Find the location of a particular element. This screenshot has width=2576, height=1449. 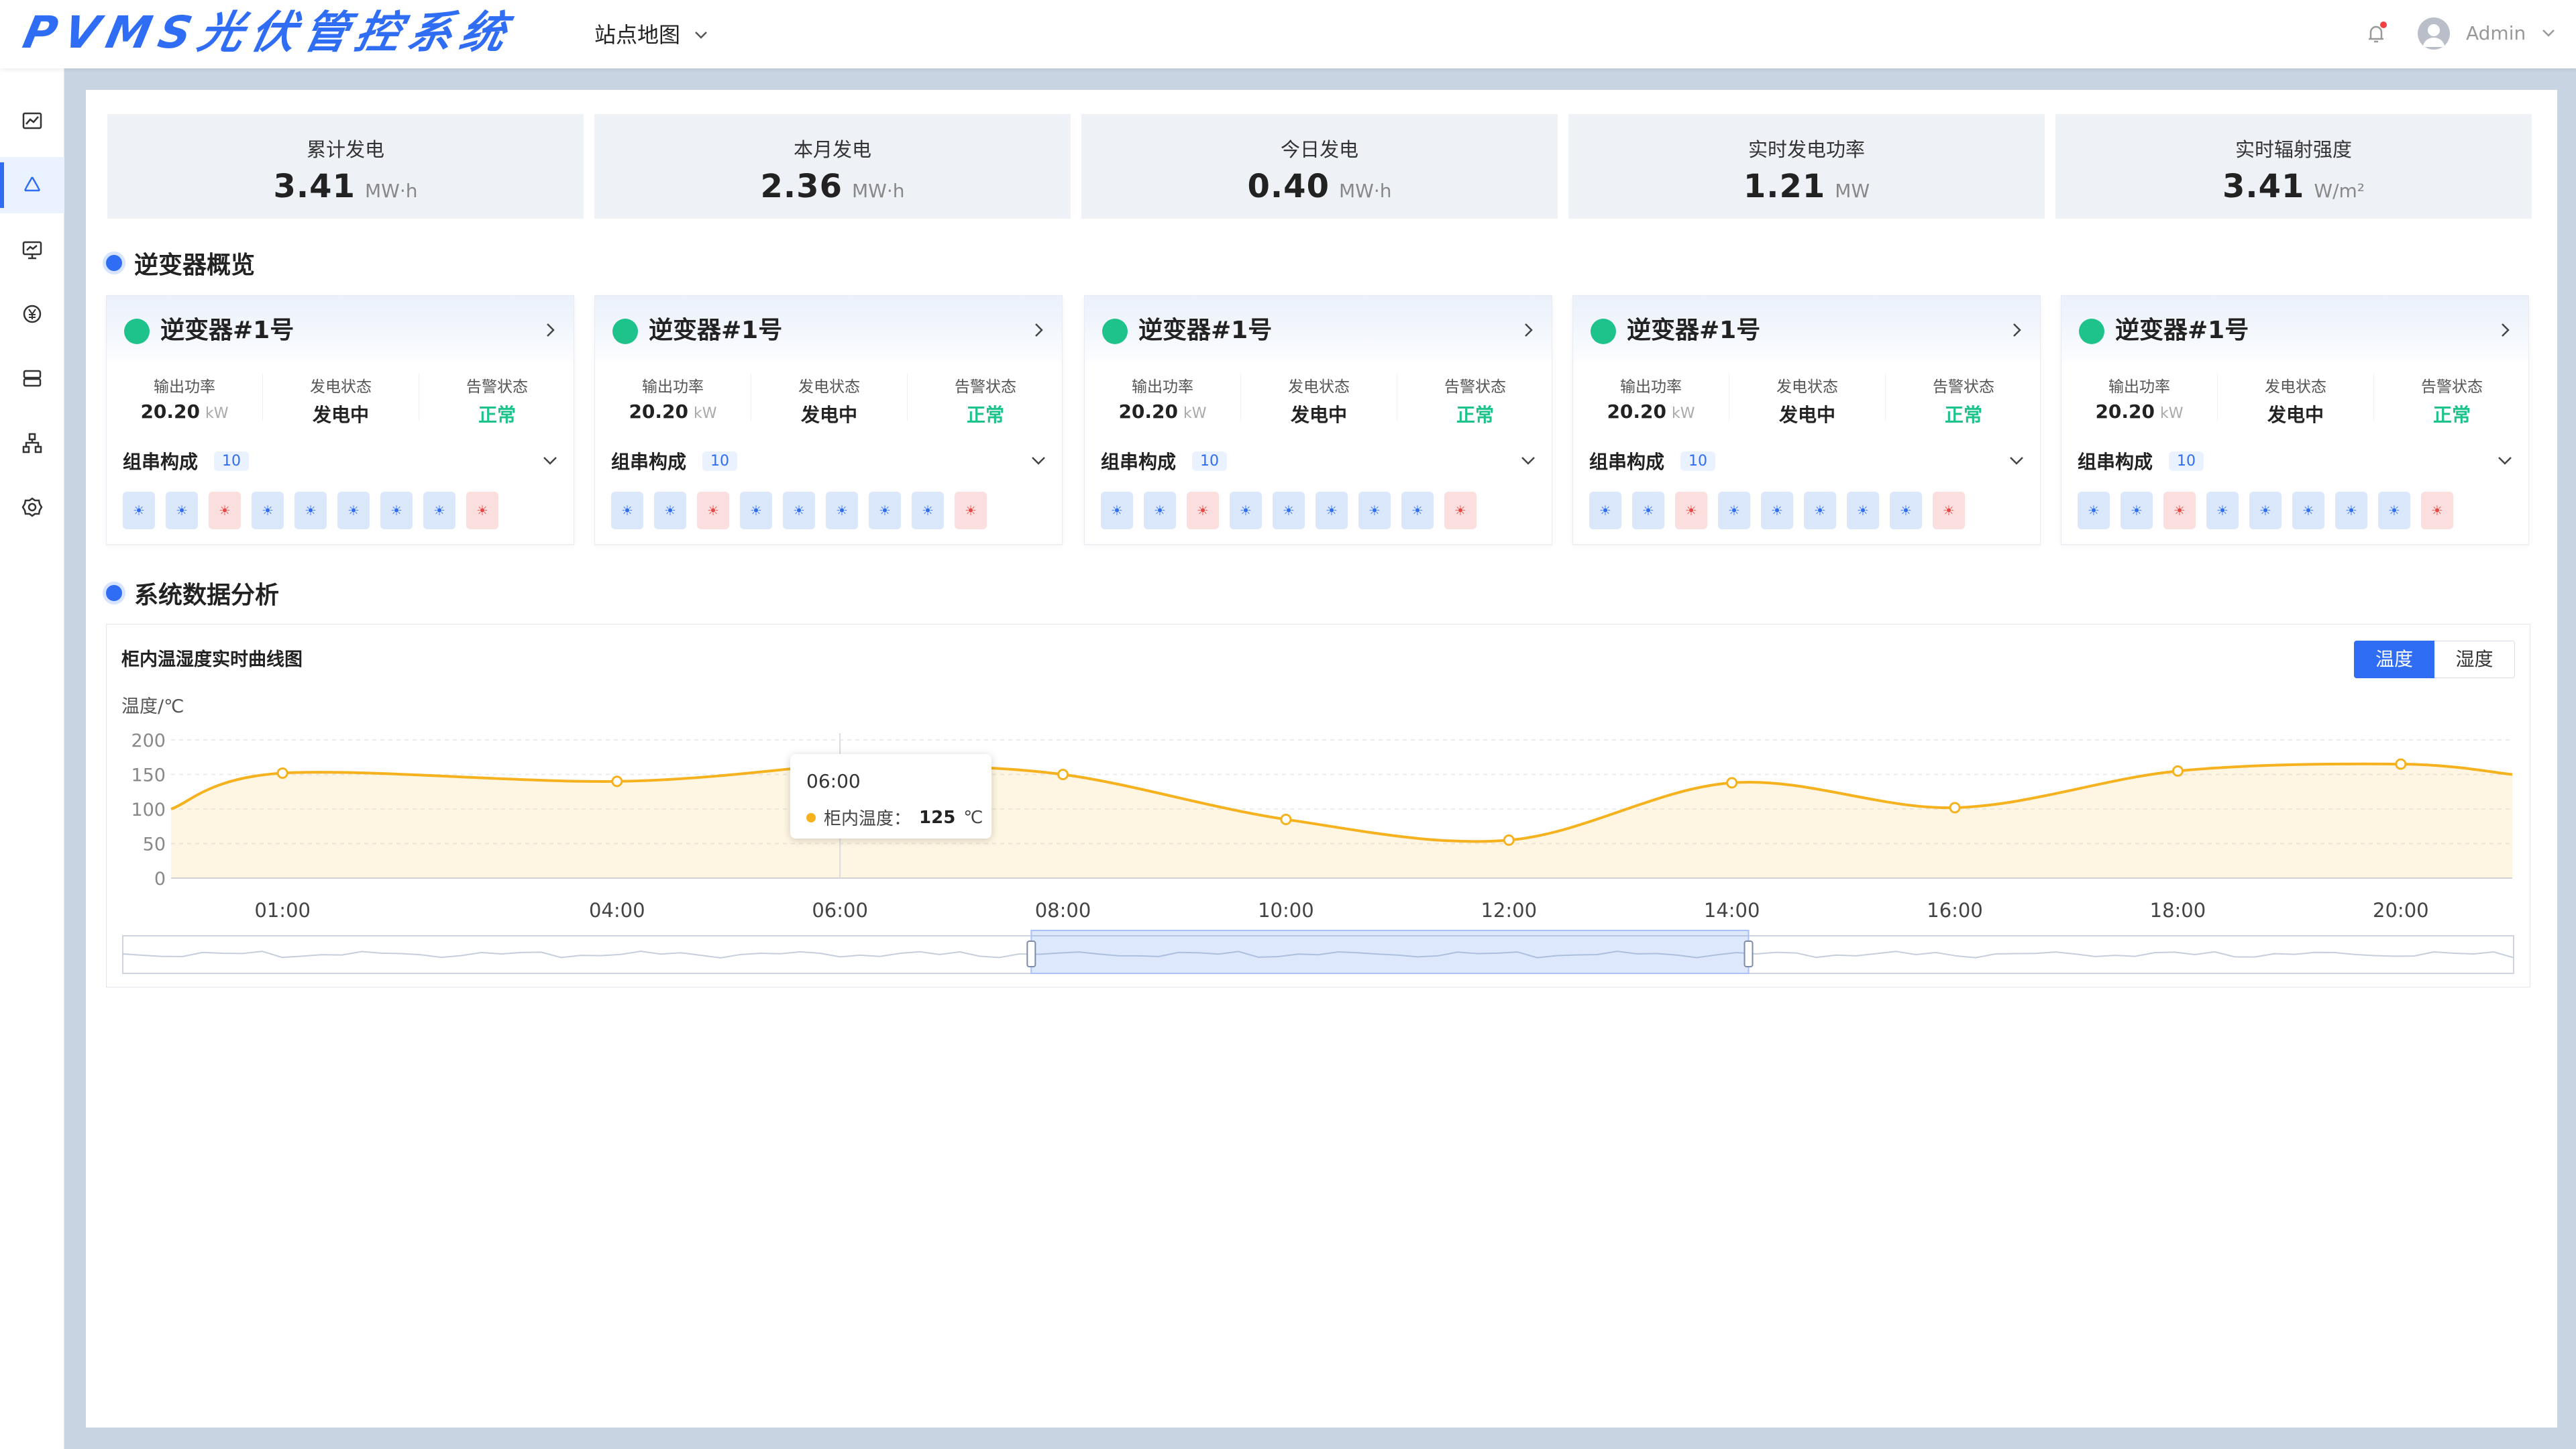

app-logo: PVMS光伏管控系统 is located at coordinates (268, 32).